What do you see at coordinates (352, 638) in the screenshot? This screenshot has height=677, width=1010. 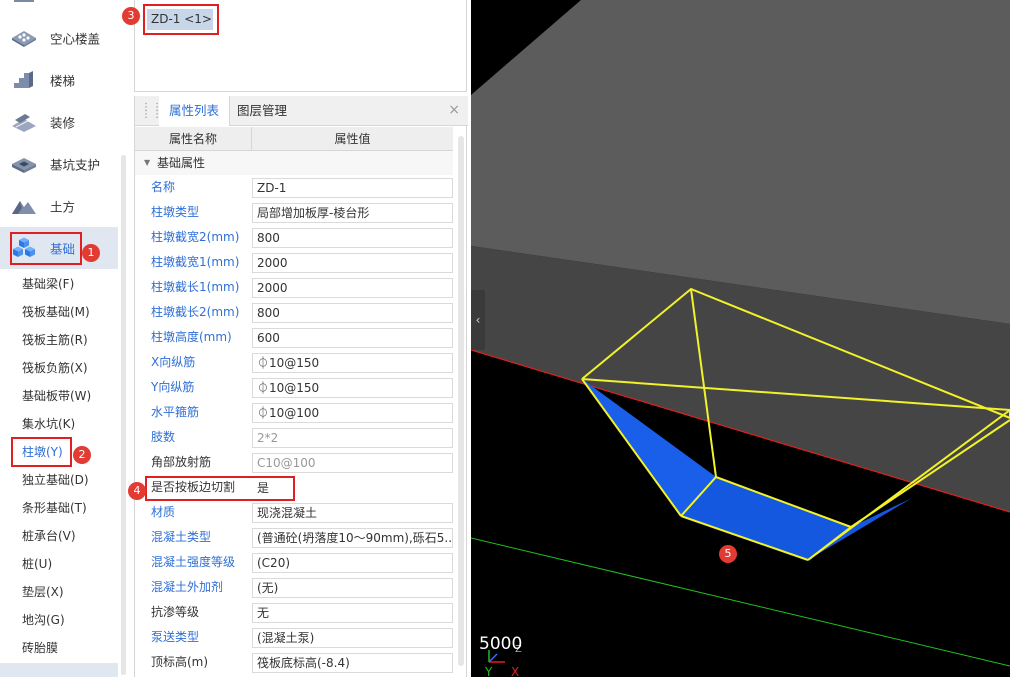 I see `property-value-field: (混凝土泵)` at bounding box center [352, 638].